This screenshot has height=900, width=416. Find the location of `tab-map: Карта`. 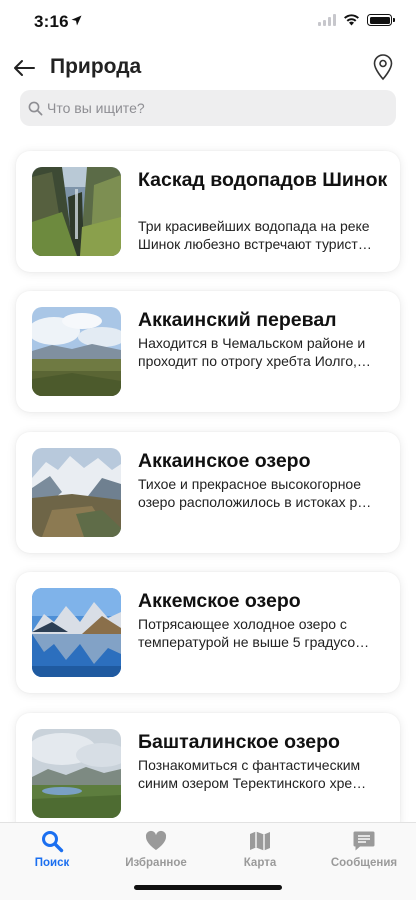

tab-map: Карта is located at coordinates (260, 851).